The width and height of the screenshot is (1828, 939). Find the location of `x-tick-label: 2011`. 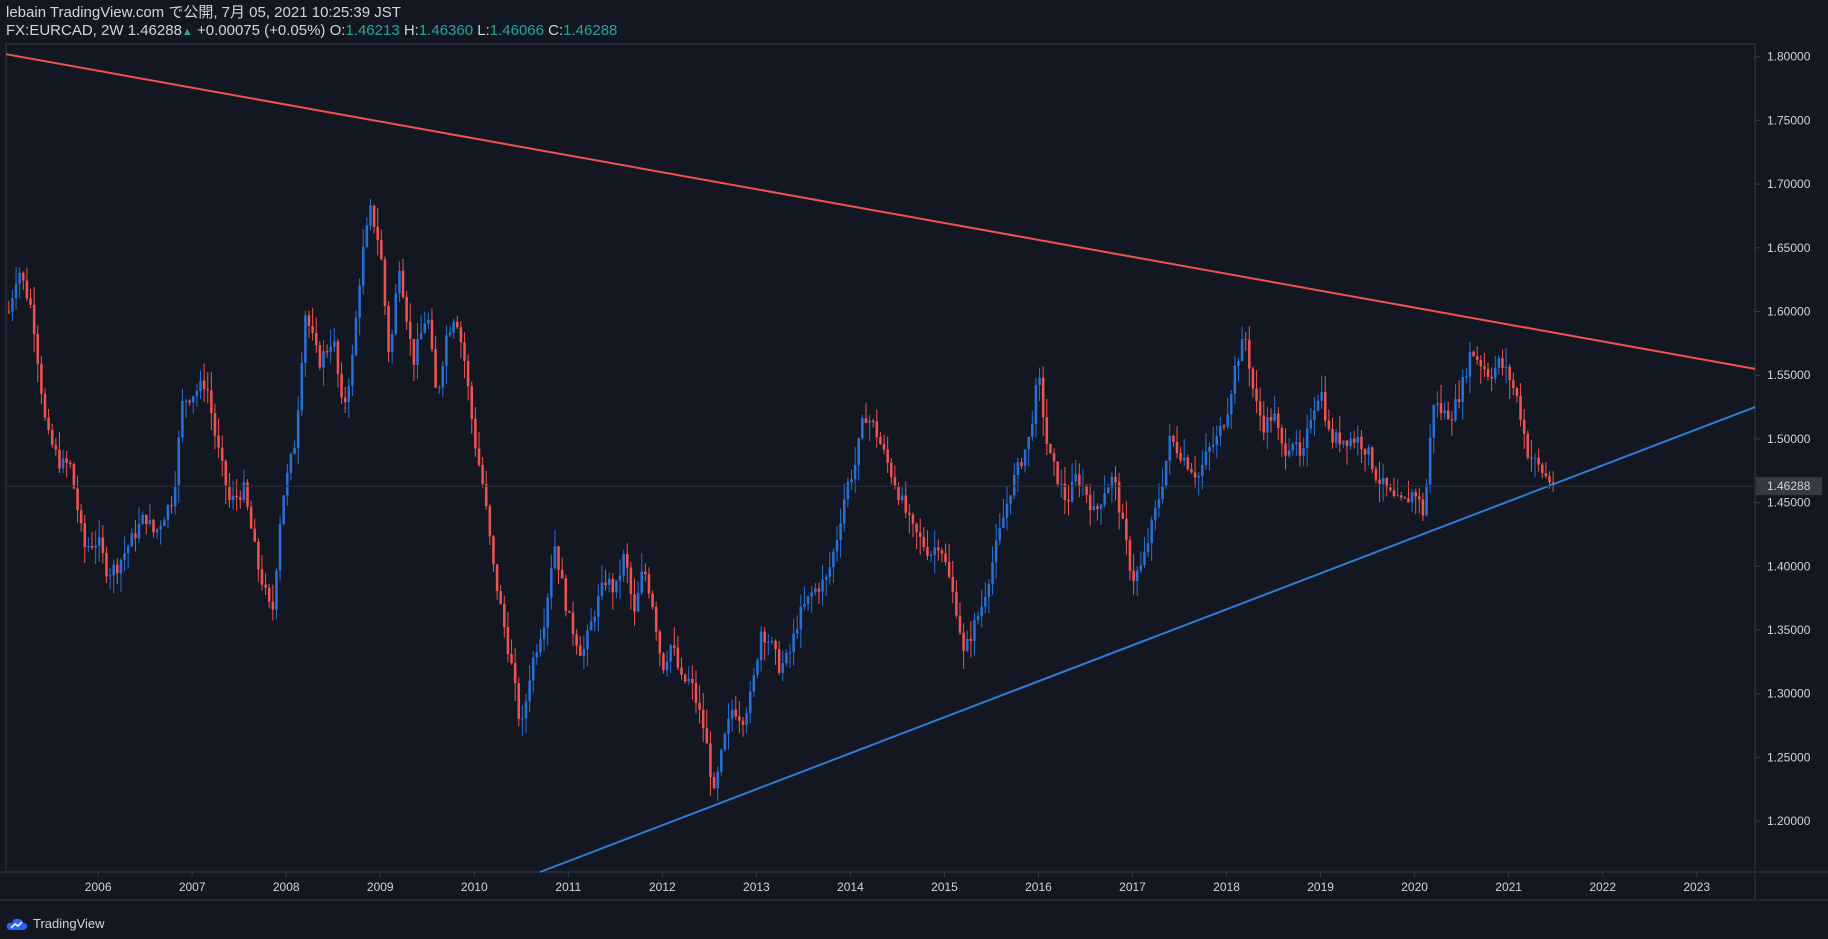

x-tick-label: 2011 is located at coordinates (568, 887).